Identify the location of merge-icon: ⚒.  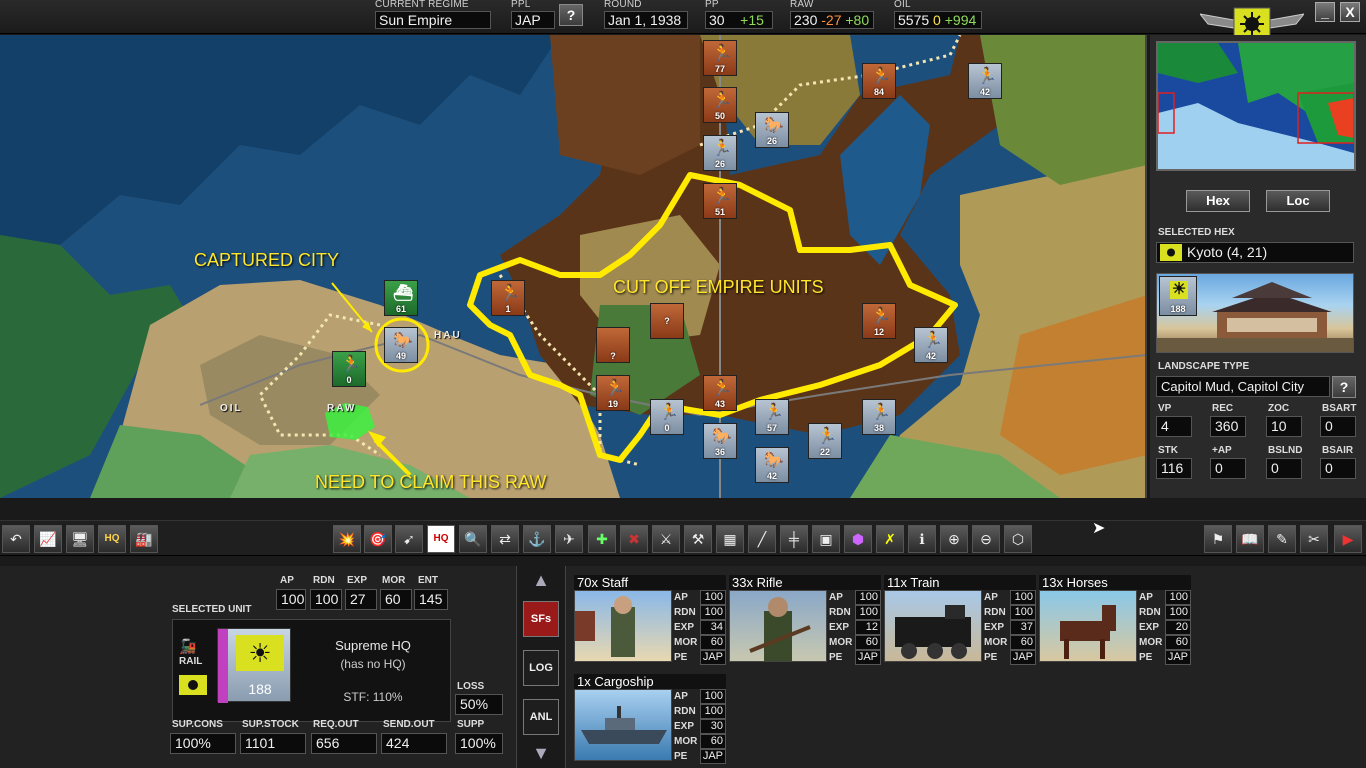
(698, 539).